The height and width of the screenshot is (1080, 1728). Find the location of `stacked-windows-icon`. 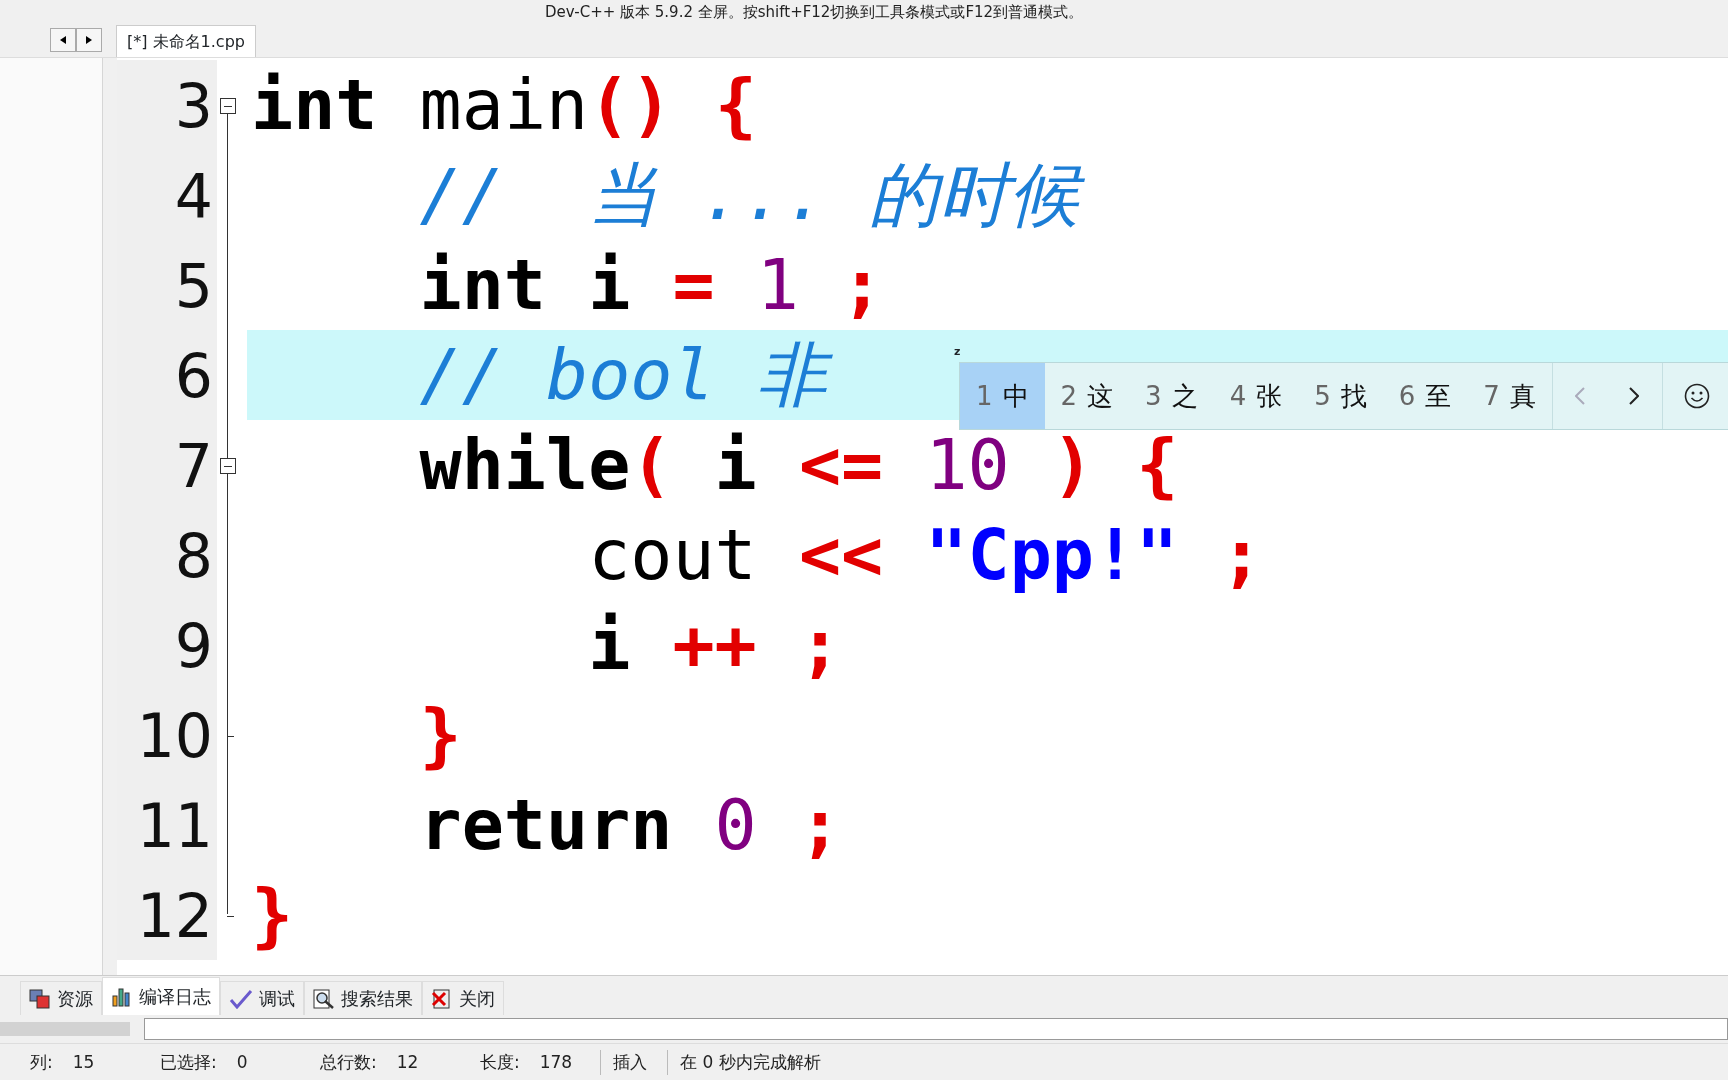

stacked-windows-icon is located at coordinates (40, 998).